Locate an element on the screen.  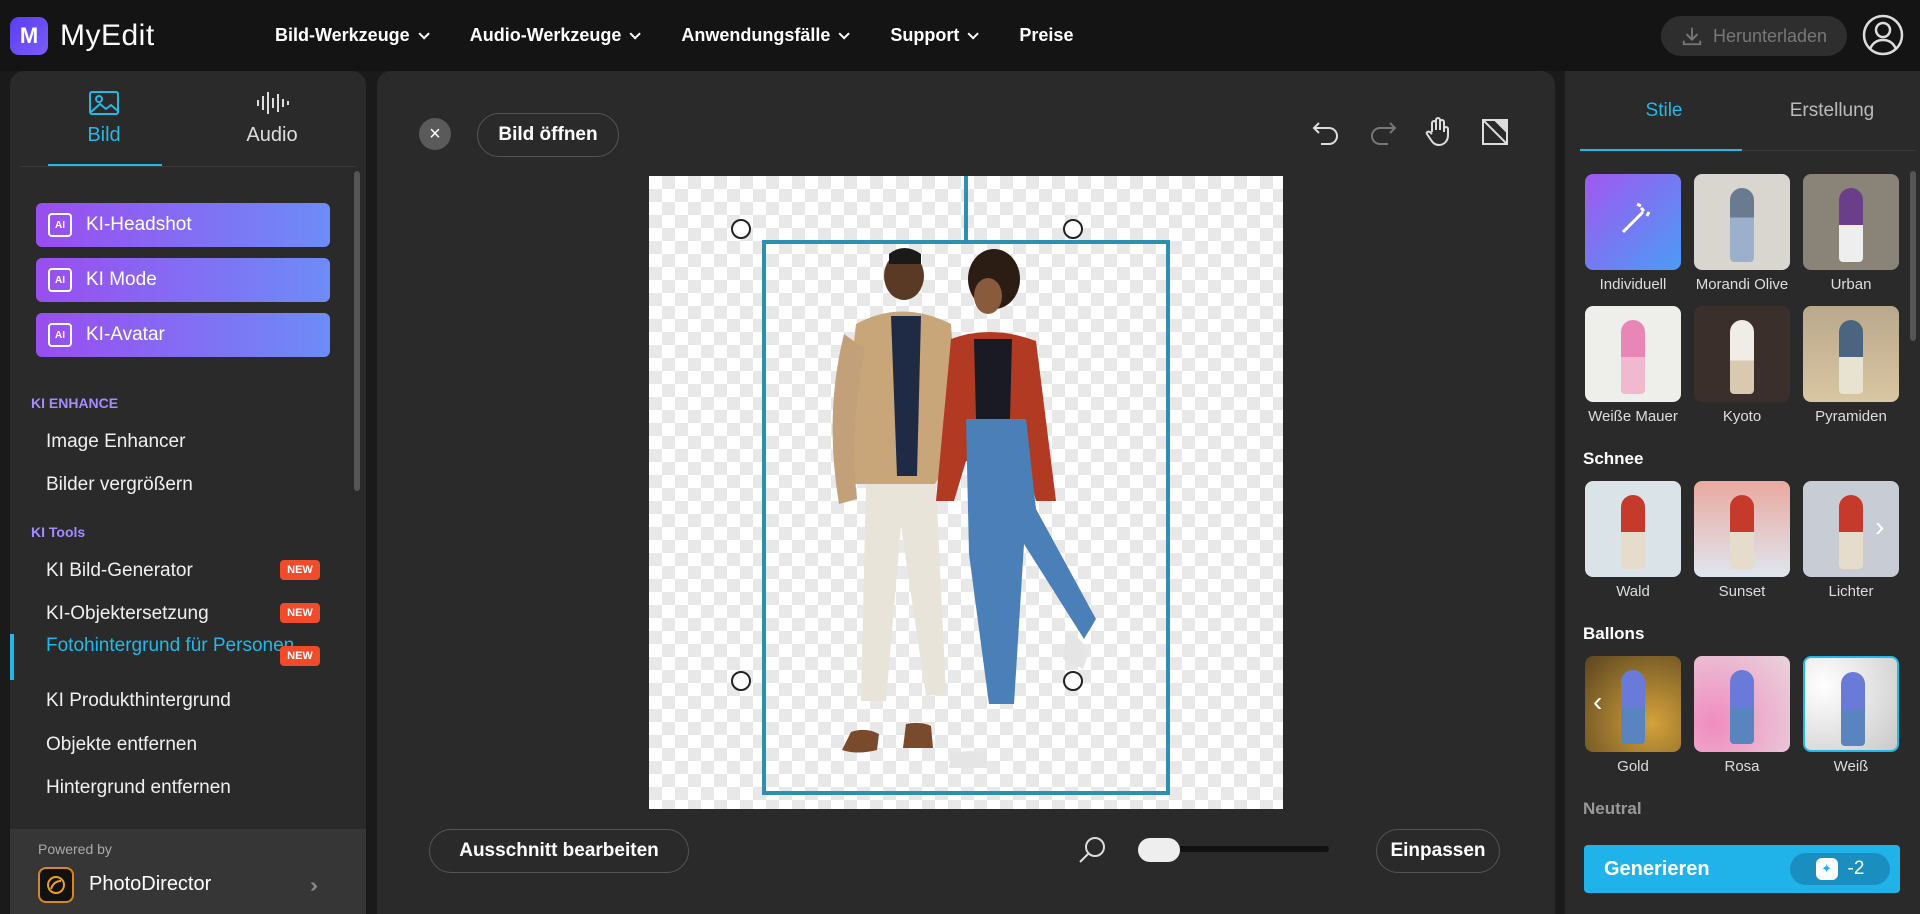
nav-item-audio-werkzeuge: Audio-Werkzeuge is located at coordinates (556, 35).